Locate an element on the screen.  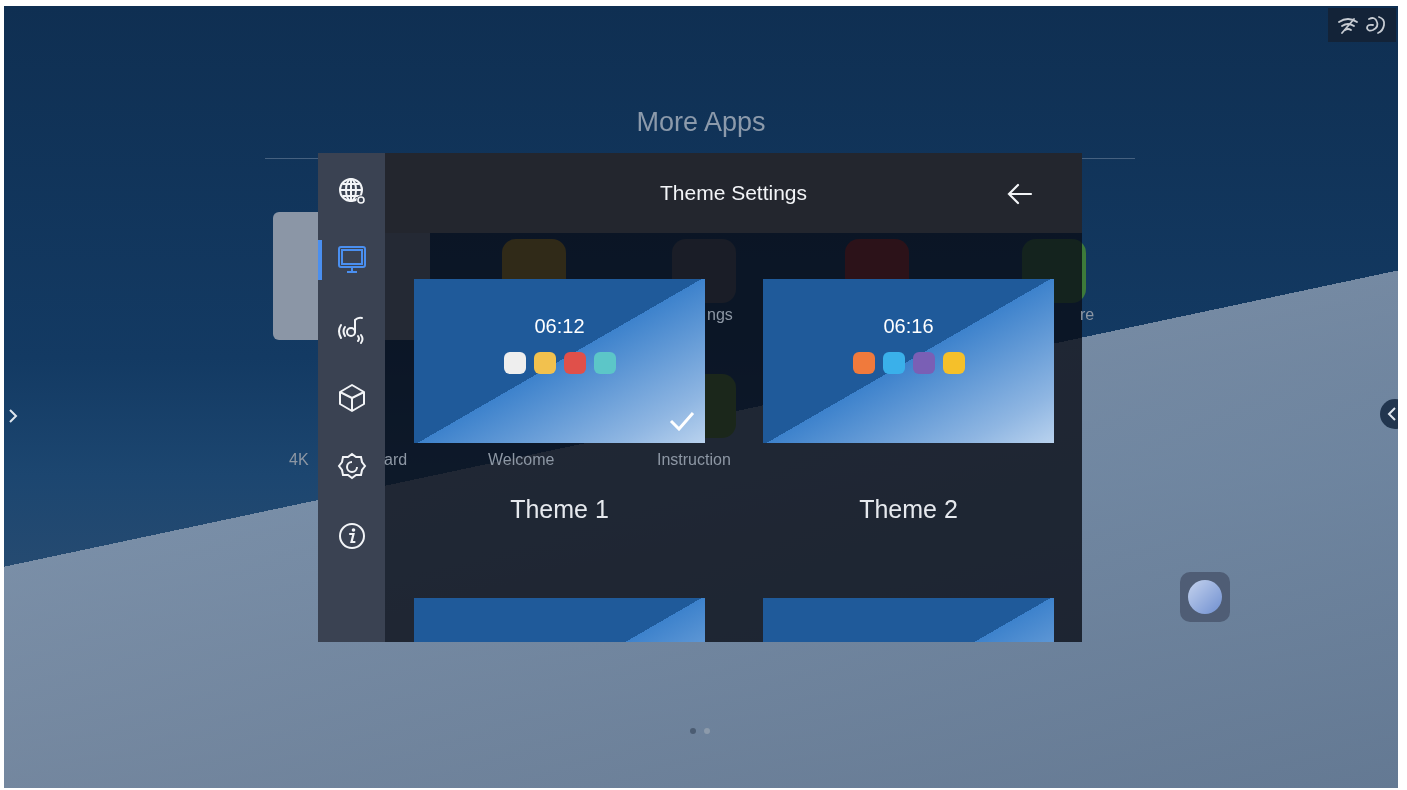
globe-gear-icon is located at coordinates (351, 191).